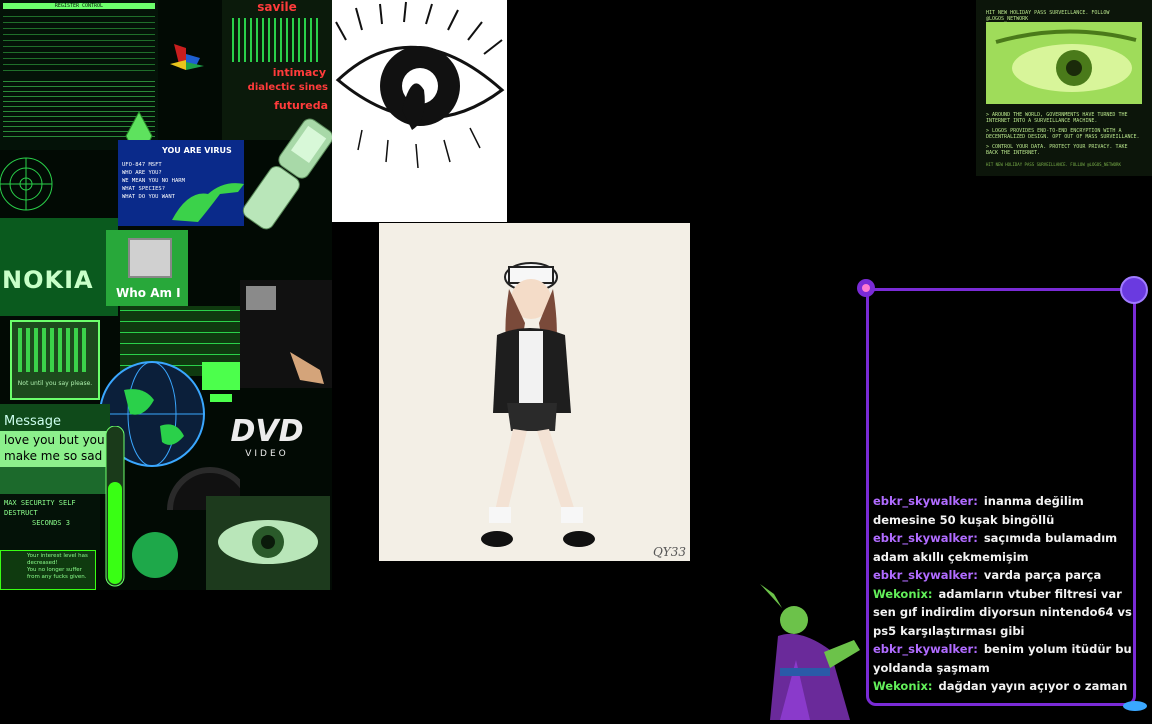 Image resolution: width=1152 pixels, height=724 pixels. I want to click on poster-word: dialectic sines, so click(287, 87).